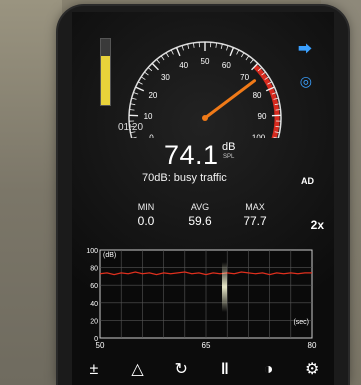  I want to click on chart-y-tick: 60, so click(94, 286).